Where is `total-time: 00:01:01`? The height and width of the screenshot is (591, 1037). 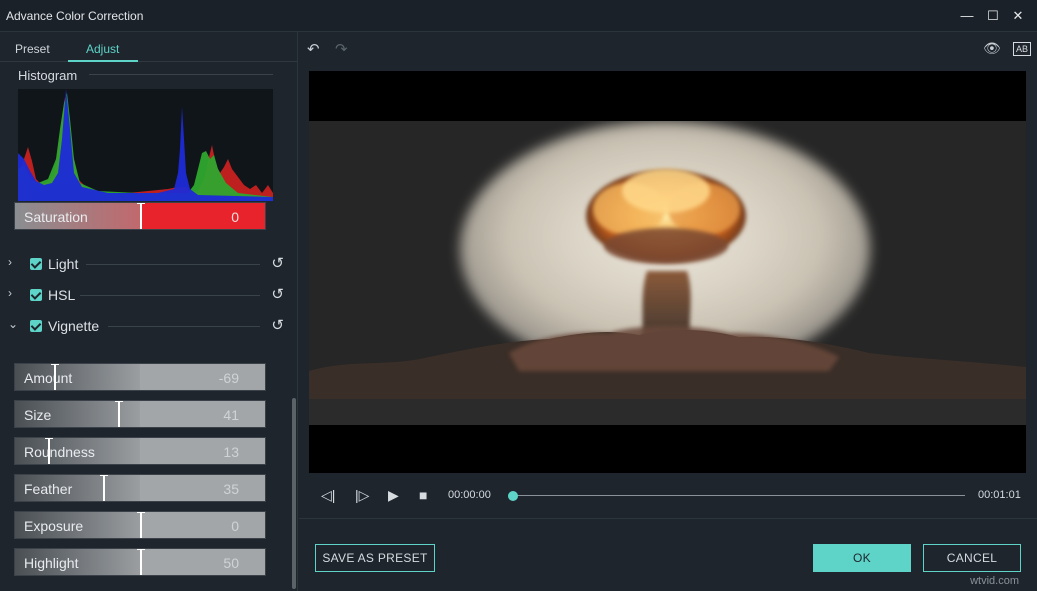 total-time: 00:01:01 is located at coordinates (999, 495).